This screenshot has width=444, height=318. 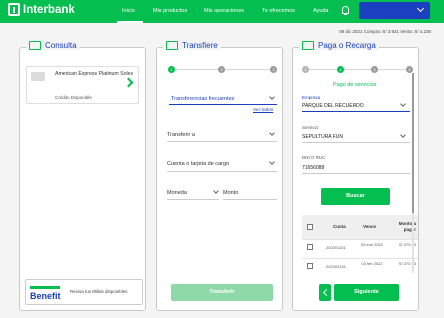 I want to click on search-button: Buscar, so click(x=355, y=196).